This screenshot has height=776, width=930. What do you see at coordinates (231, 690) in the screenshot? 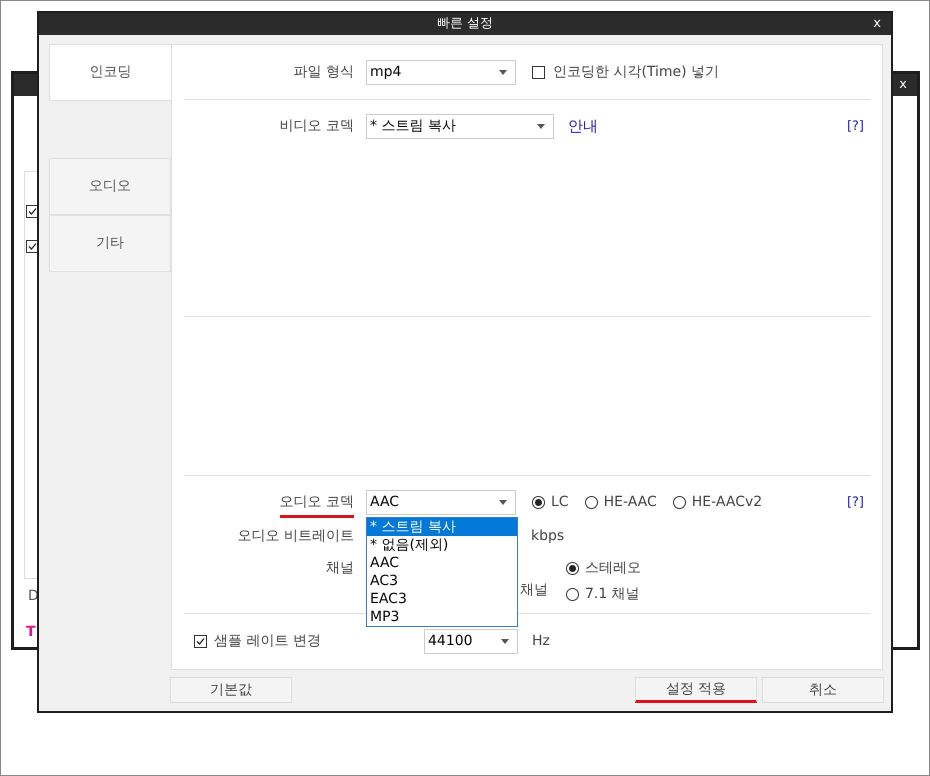
I see `defaults-button: 기본값` at bounding box center [231, 690].